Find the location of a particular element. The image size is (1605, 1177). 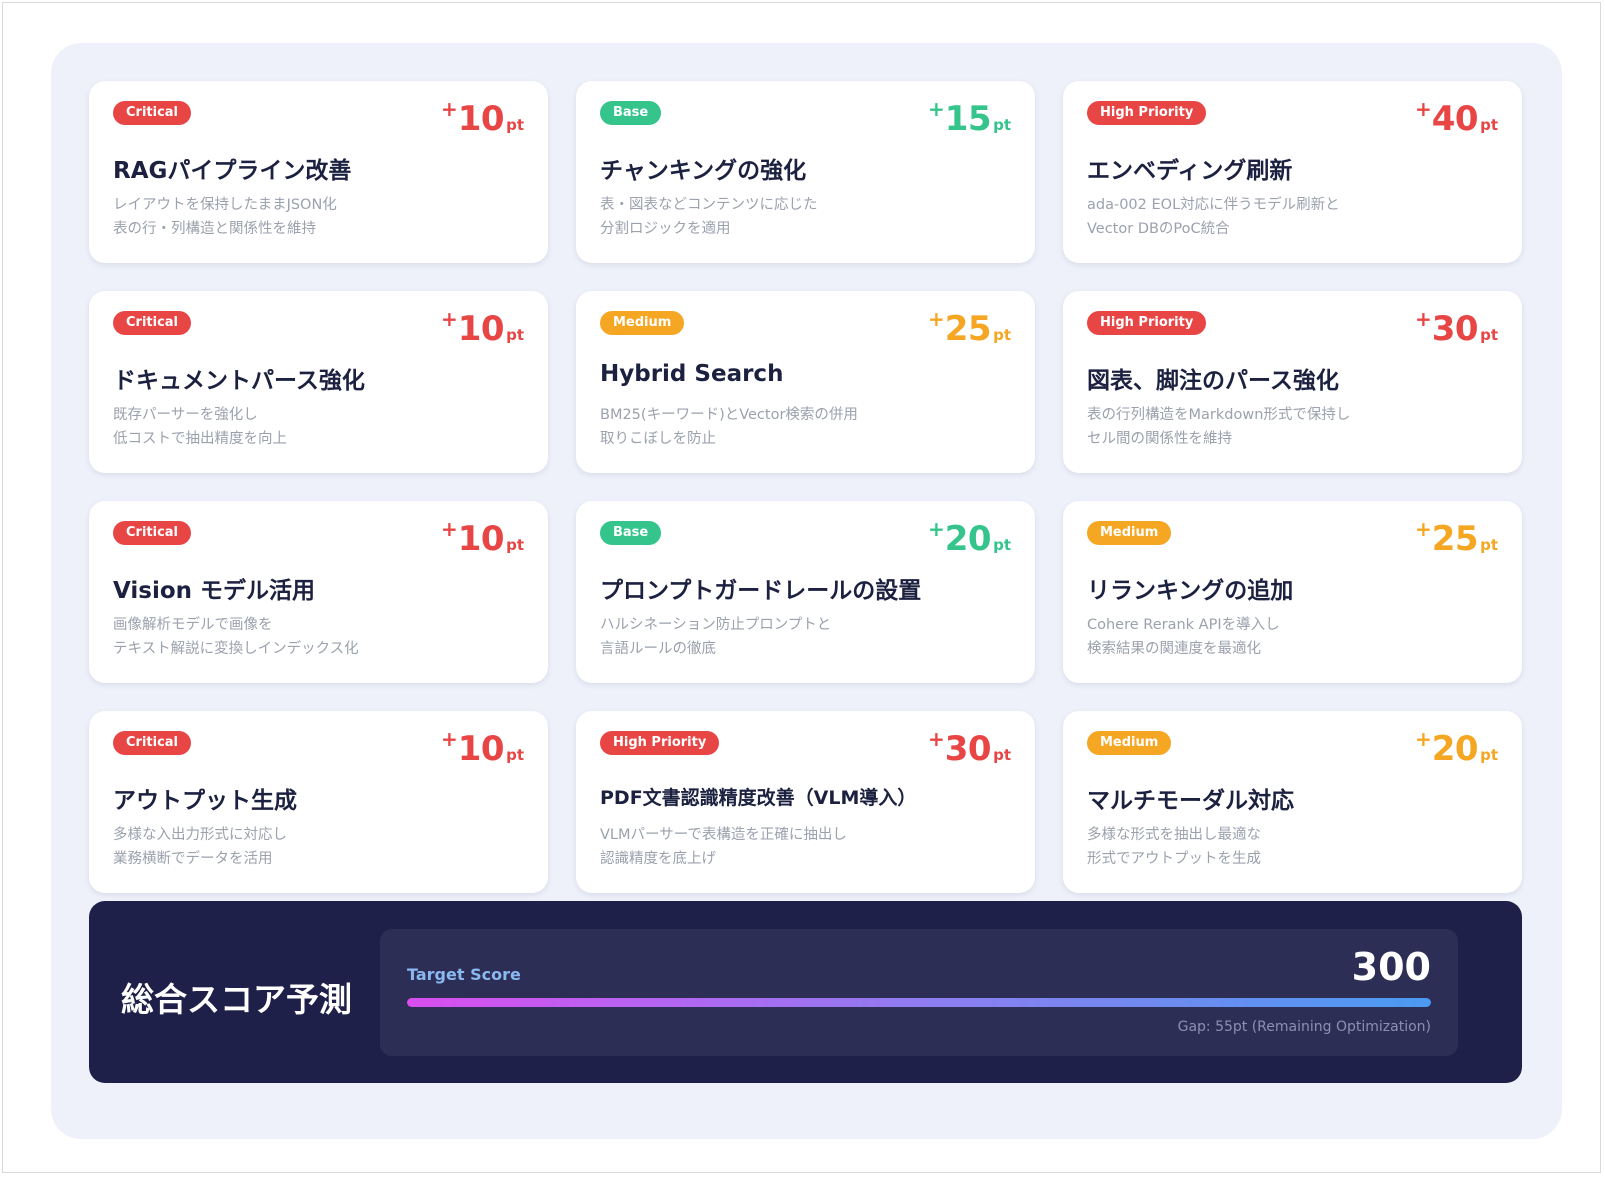

card-description: 表の行列構造をMarkdown形式で保持し セル間の関係性を維持 is located at coordinates (1294, 427).